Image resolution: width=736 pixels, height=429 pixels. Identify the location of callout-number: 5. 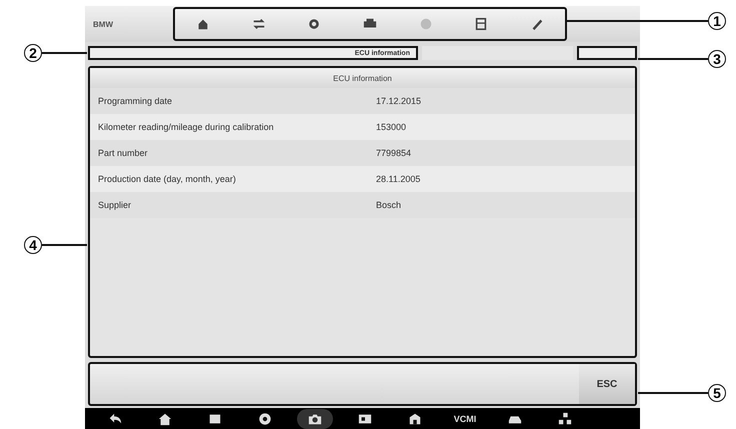
(717, 393).